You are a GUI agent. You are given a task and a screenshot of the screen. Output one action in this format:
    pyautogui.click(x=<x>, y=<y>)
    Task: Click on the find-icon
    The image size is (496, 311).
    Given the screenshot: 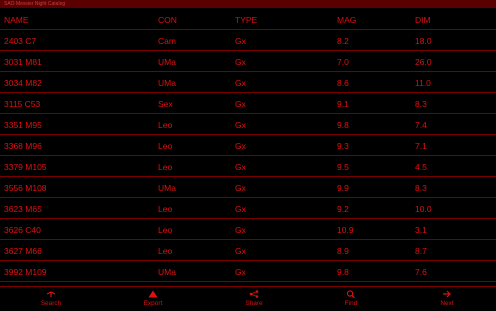 What is the action you would take?
    pyautogui.click(x=351, y=294)
    